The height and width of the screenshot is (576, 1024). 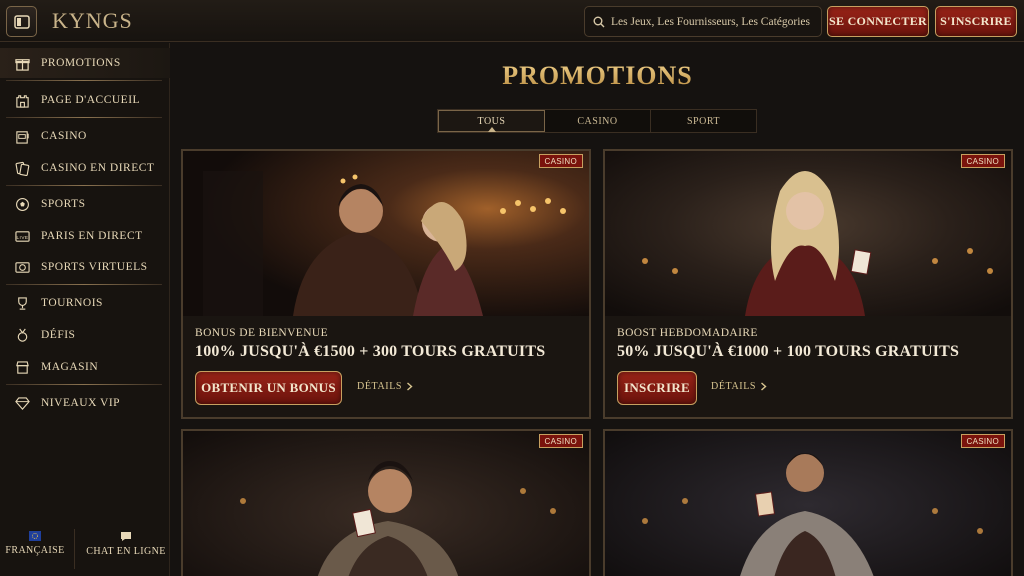 I want to click on slot-machine-icon, so click(x=22, y=136).